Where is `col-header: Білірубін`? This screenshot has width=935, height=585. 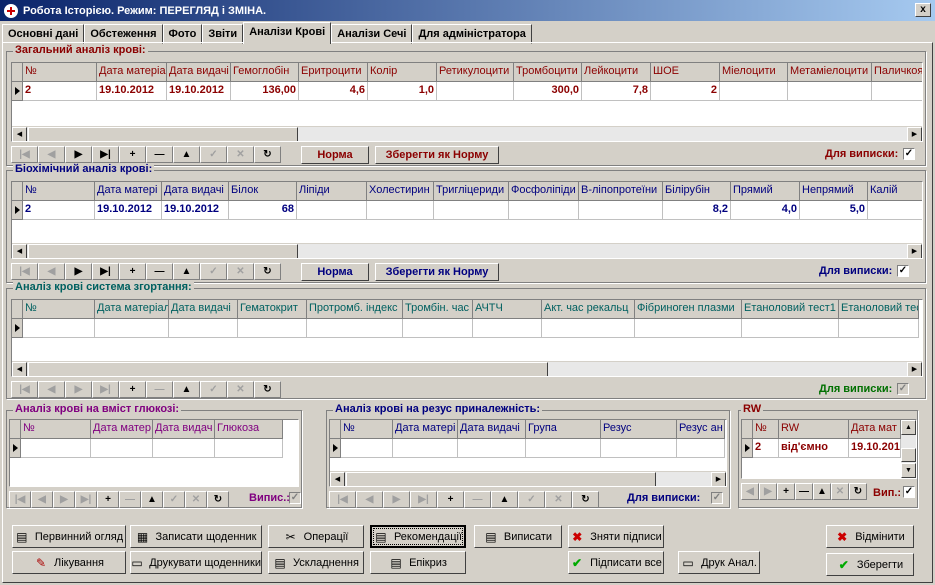
col-header: Білірубін is located at coordinates (697, 191).